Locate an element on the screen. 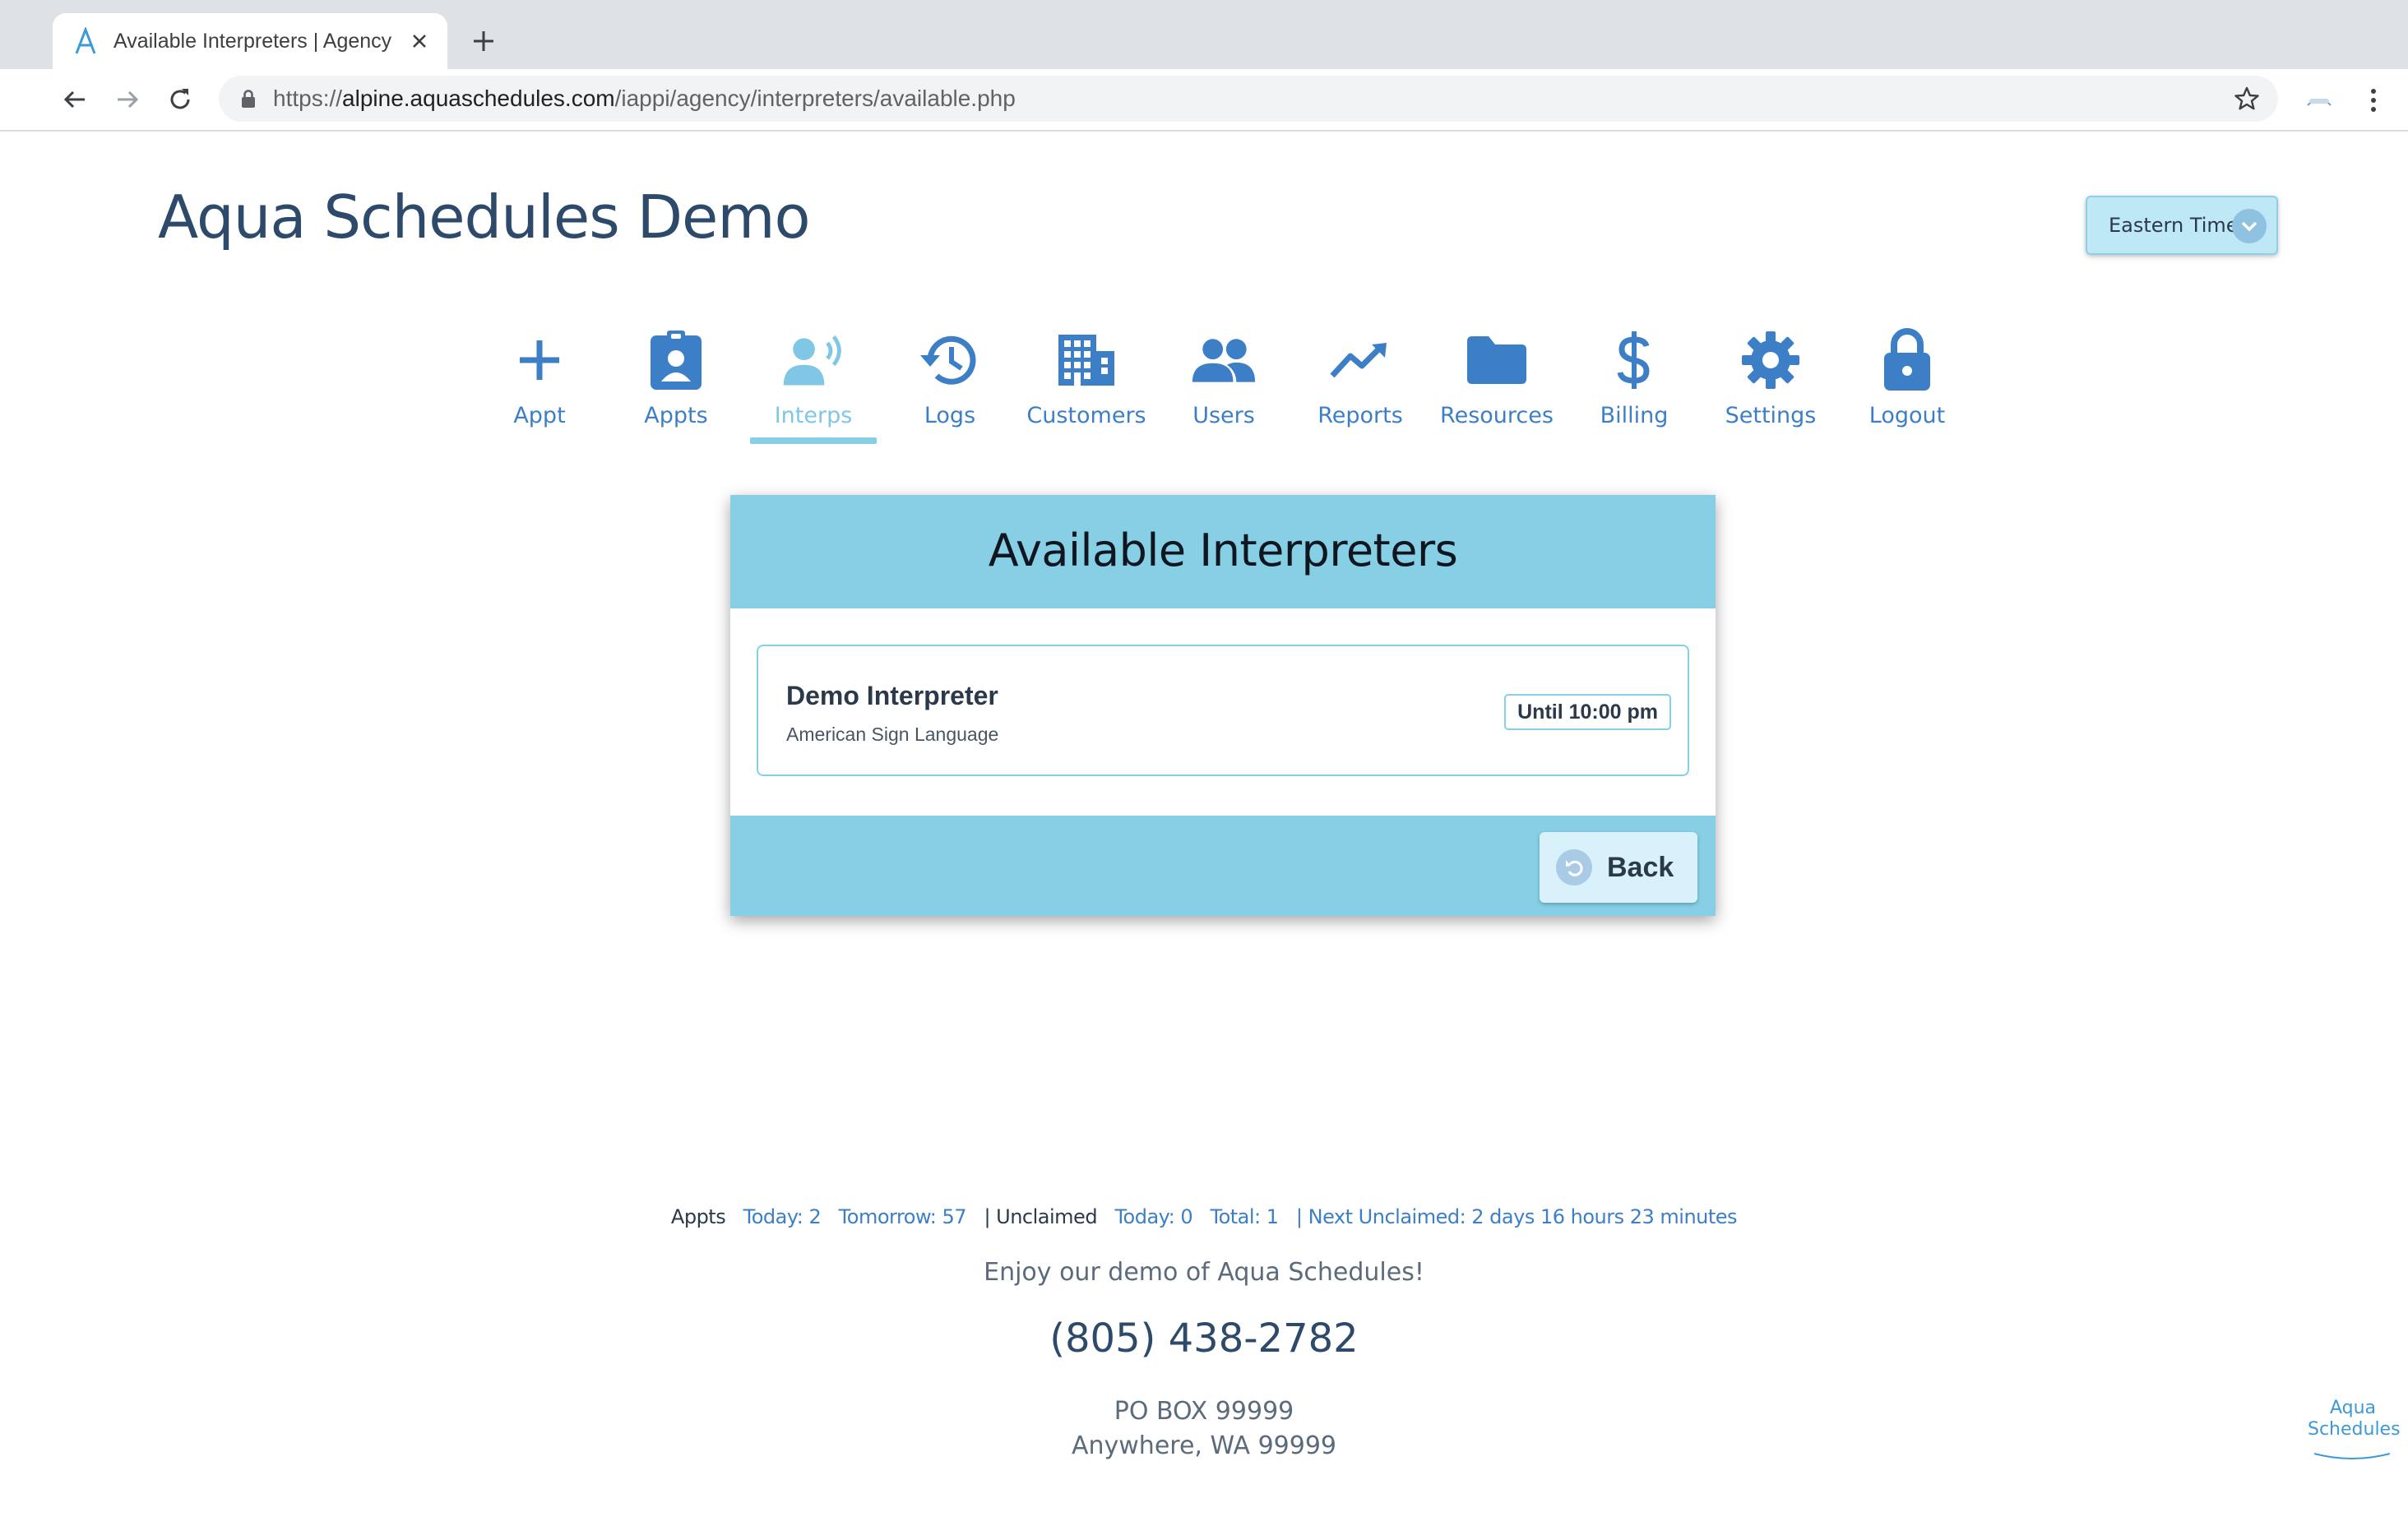 This screenshot has width=2408, height=1526. nav-label-appt: Appt is located at coordinates (539, 415).